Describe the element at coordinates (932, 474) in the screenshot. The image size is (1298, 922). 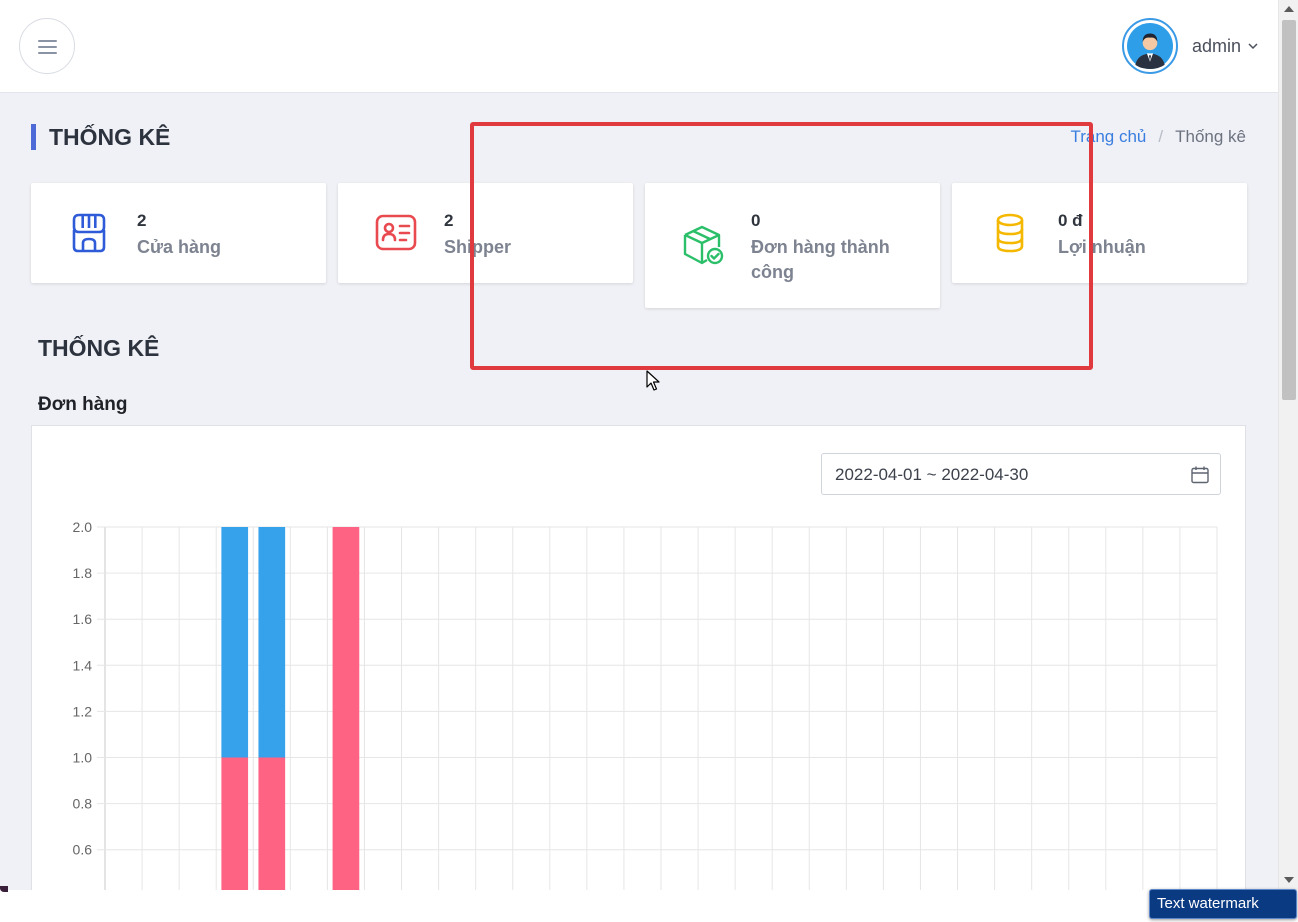
I see `date-range-value: 2022-04-01 ~ 2022-04-30` at that location.